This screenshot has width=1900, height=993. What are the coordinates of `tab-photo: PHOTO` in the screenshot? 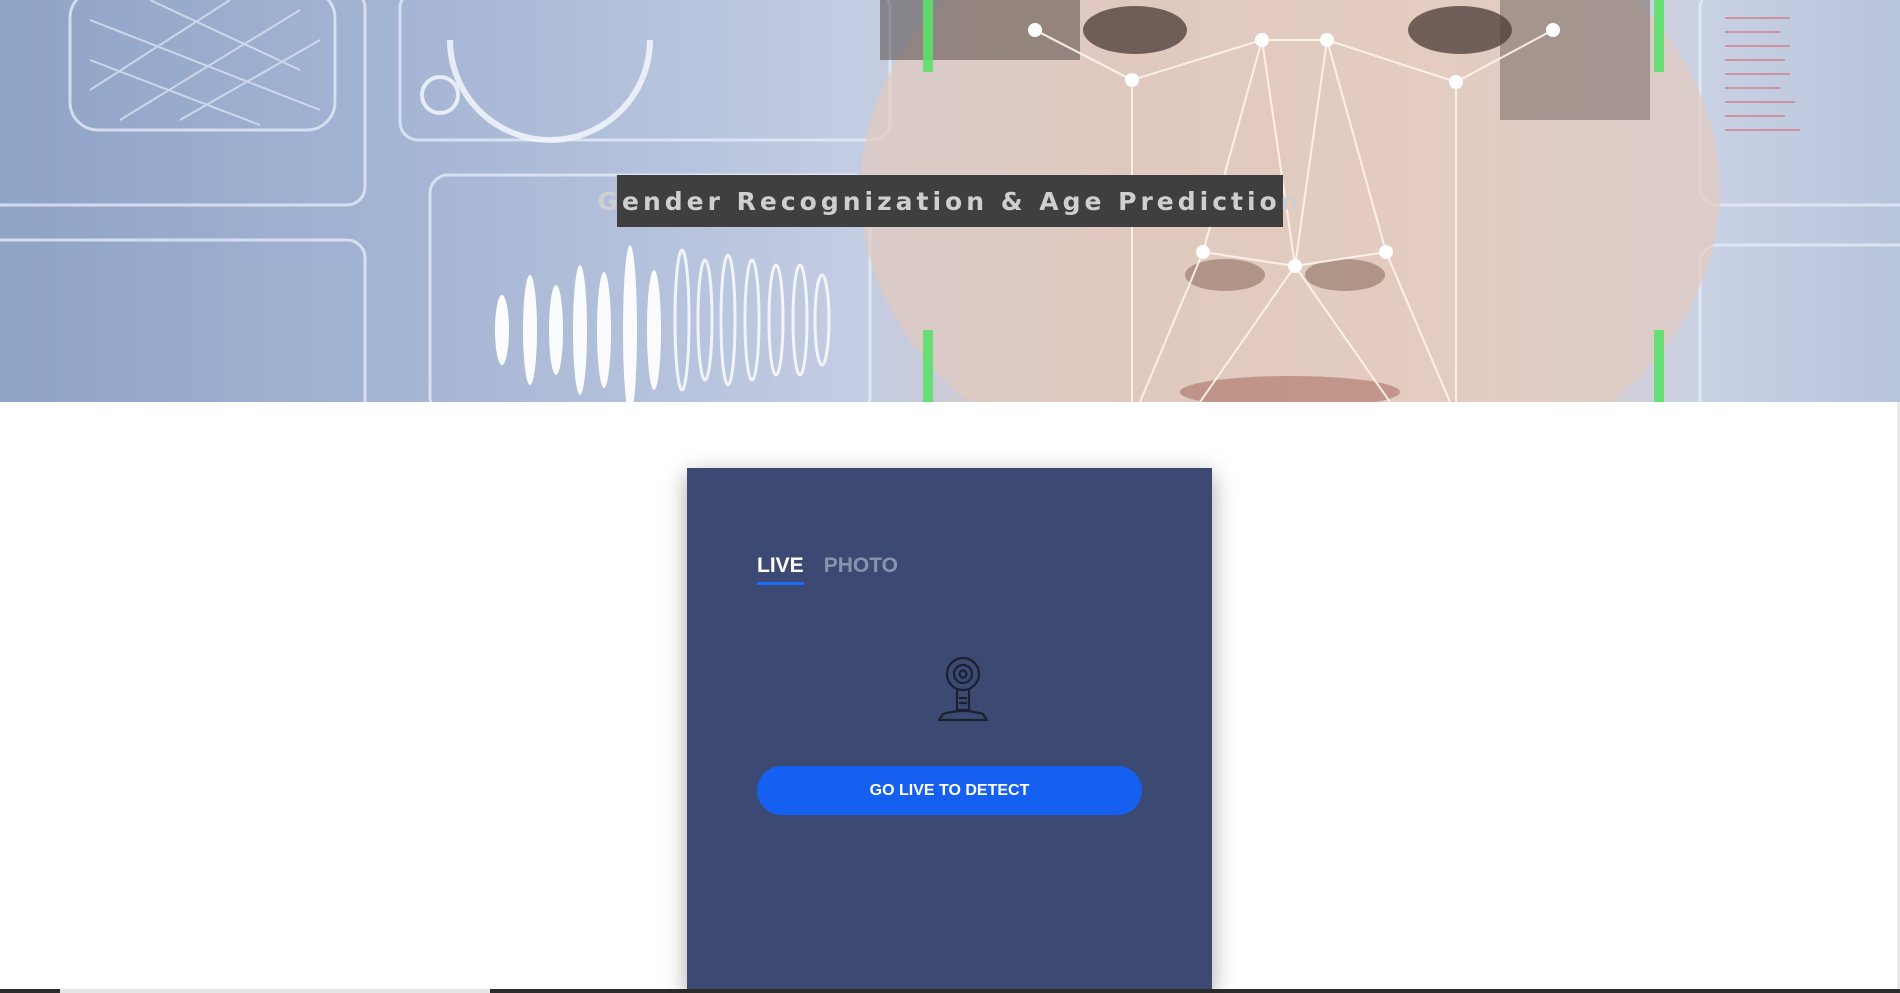 It's located at (861, 569).